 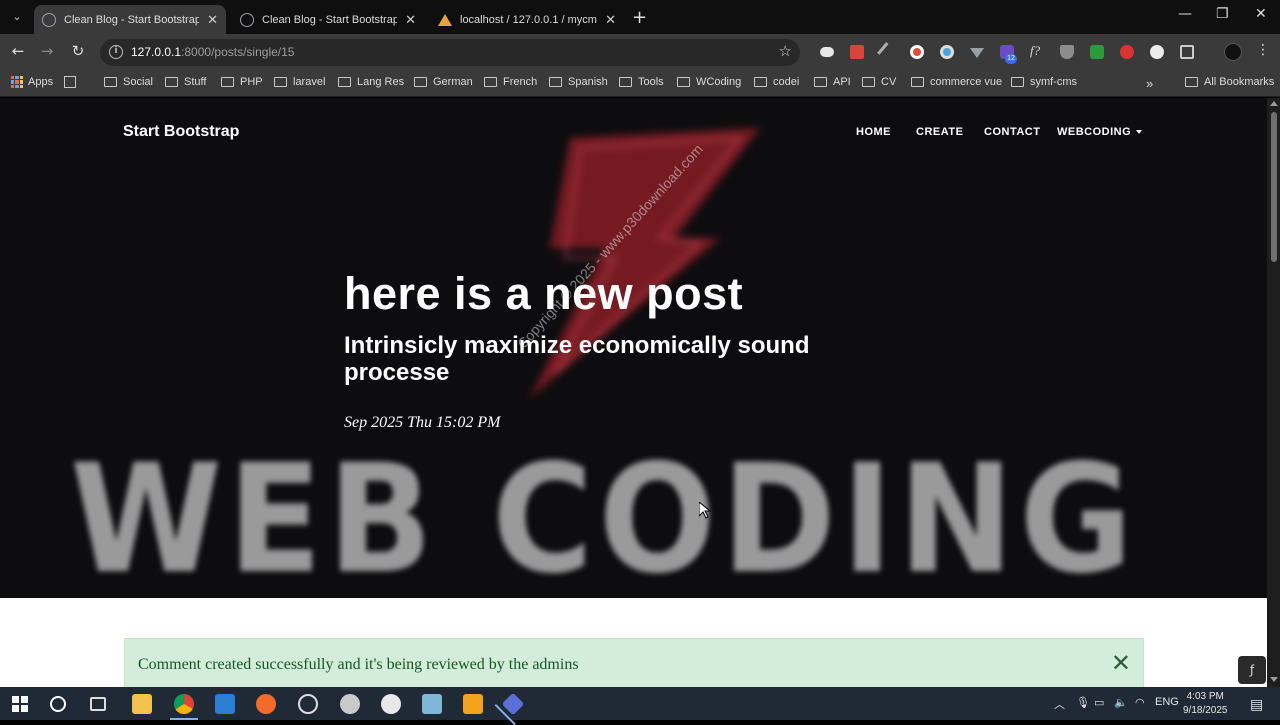 What do you see at coordinates (47, 51) in the screenshot?
I see `forward-icon: →` at bounding box center [47, 51].